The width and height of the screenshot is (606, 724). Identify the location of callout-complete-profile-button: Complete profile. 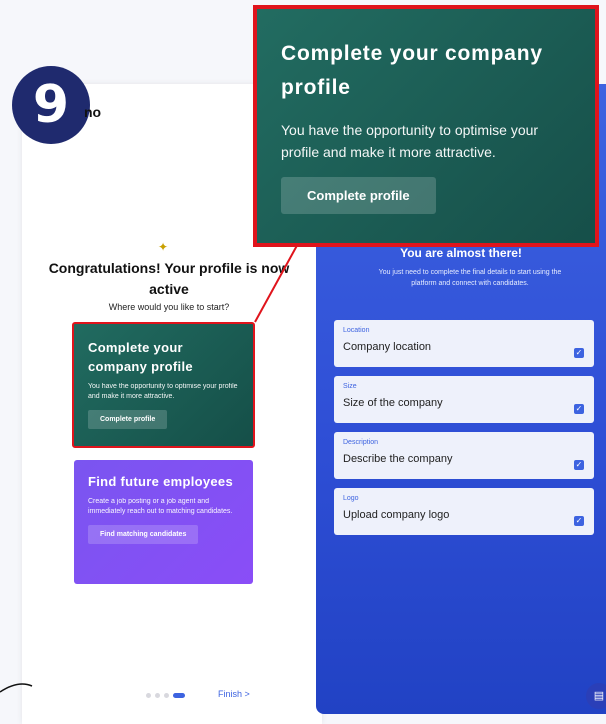
(358, 195).